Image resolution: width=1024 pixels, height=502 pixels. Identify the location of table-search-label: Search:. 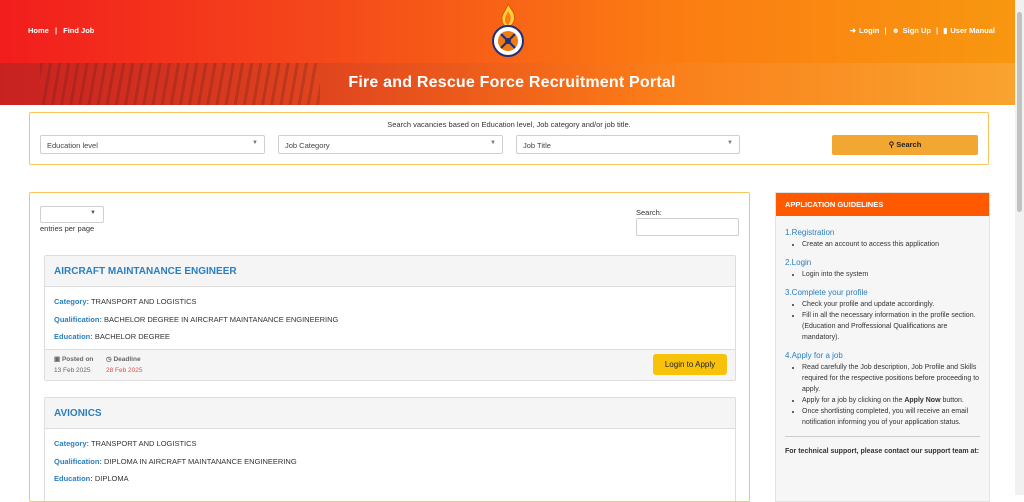
(649, 212).